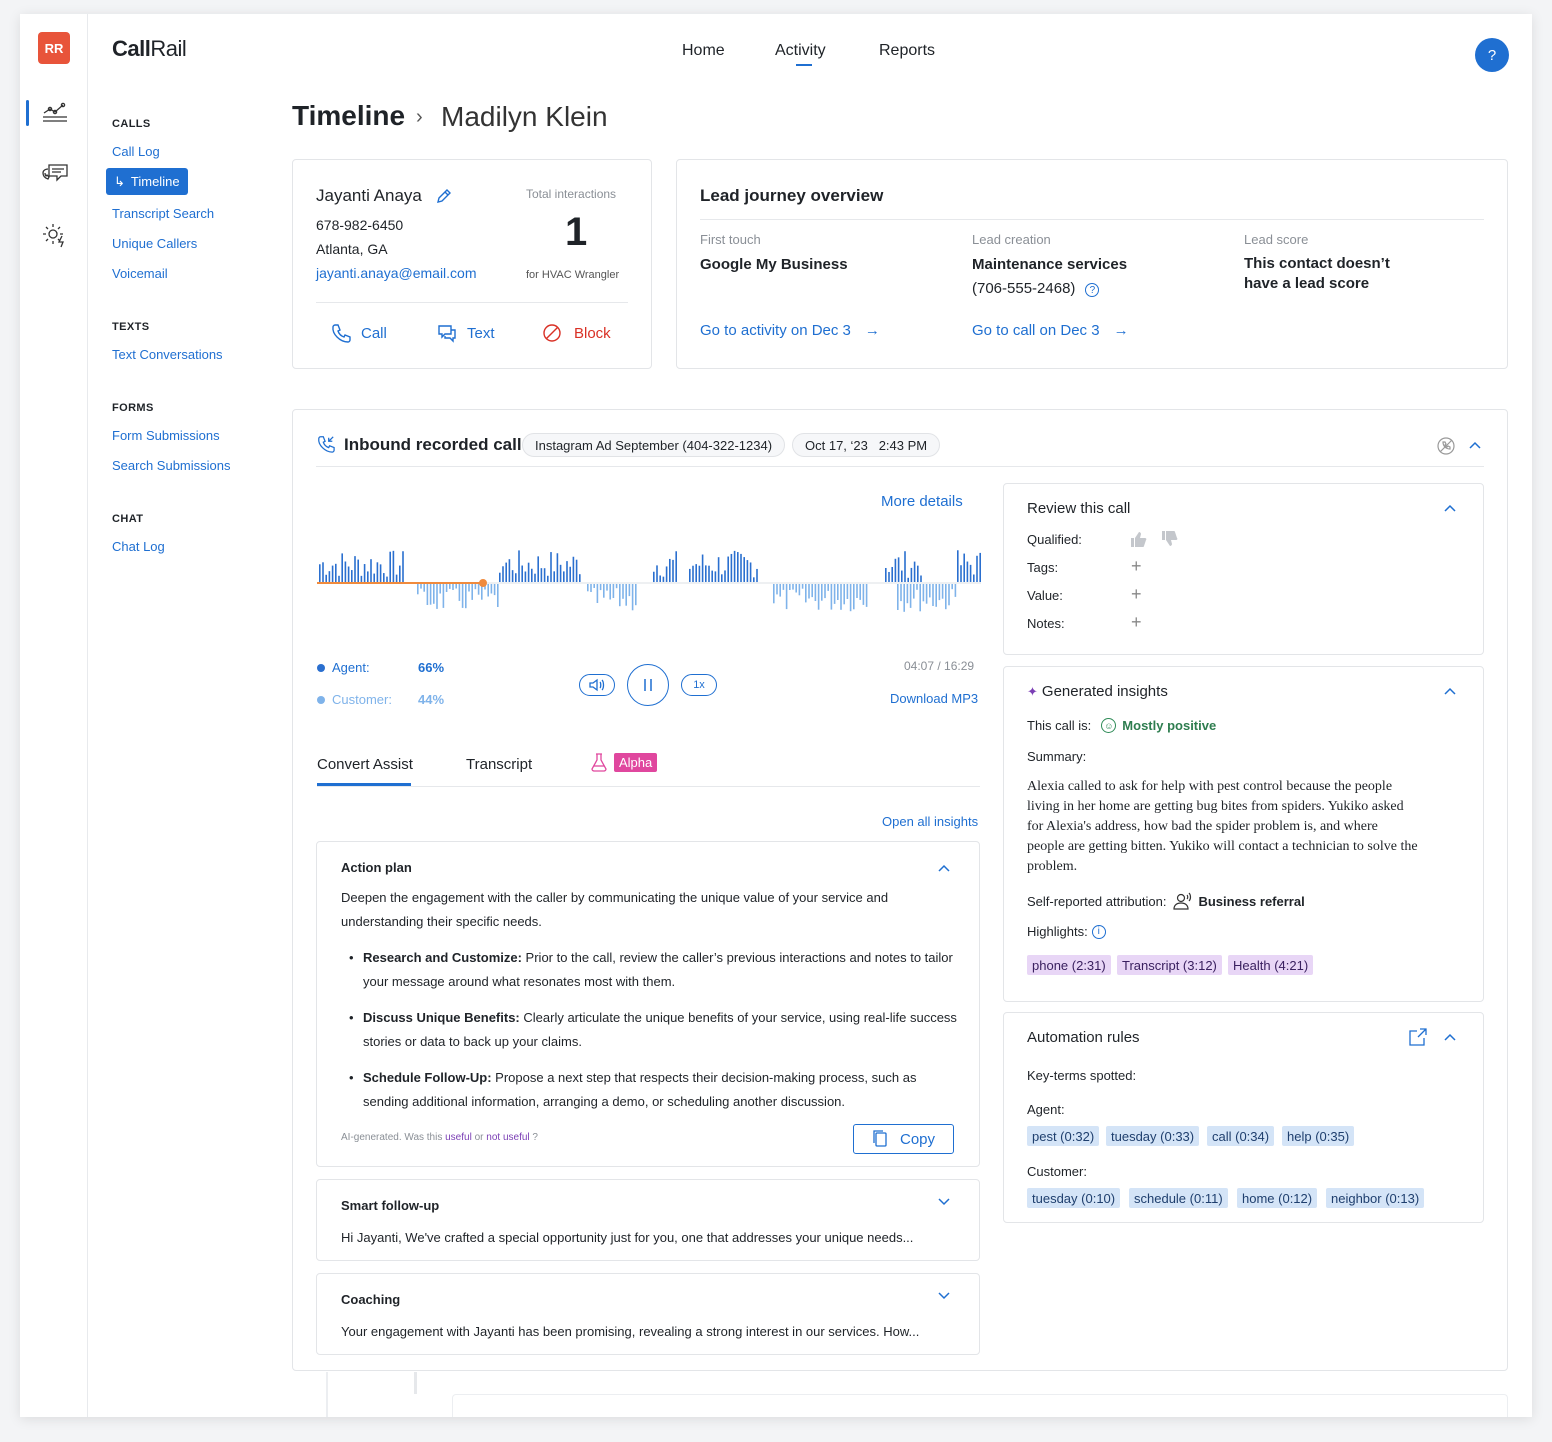  What do you see at coordinates (147, 181) in the screenshot?
I see `sidebar-item-timeline: ↳ Timeline` at bounding box center [147, 181].